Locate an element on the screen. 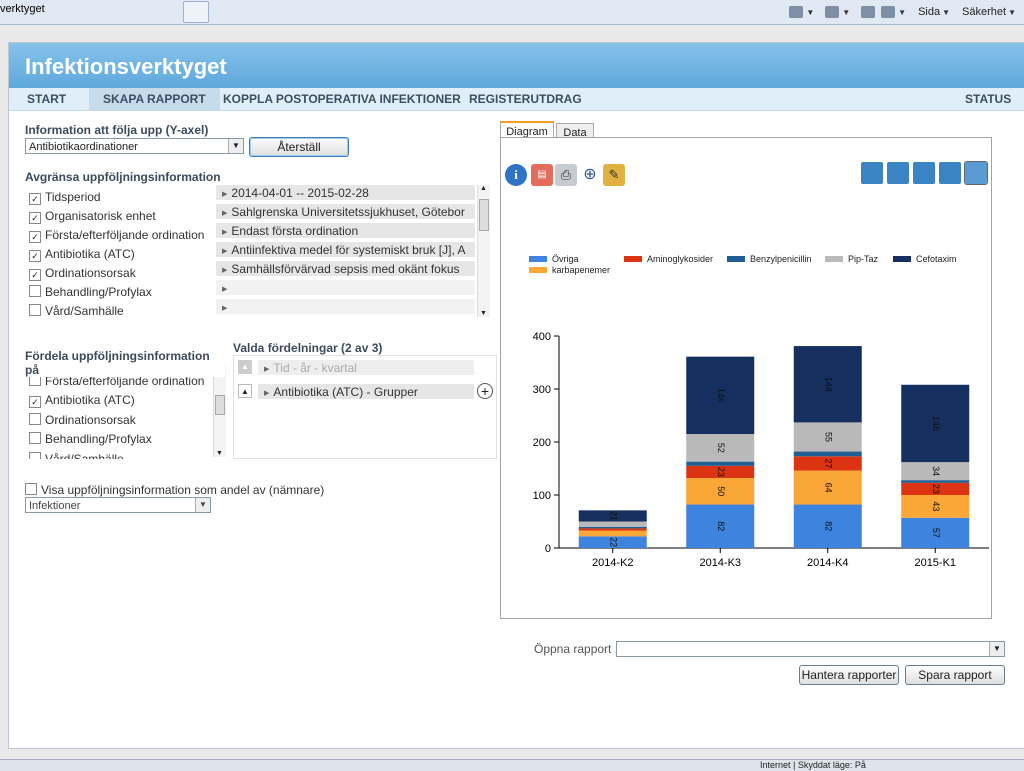 The width and height of the screenshot is (1024, 771). mail-icon is located at coordinates (868, 12).